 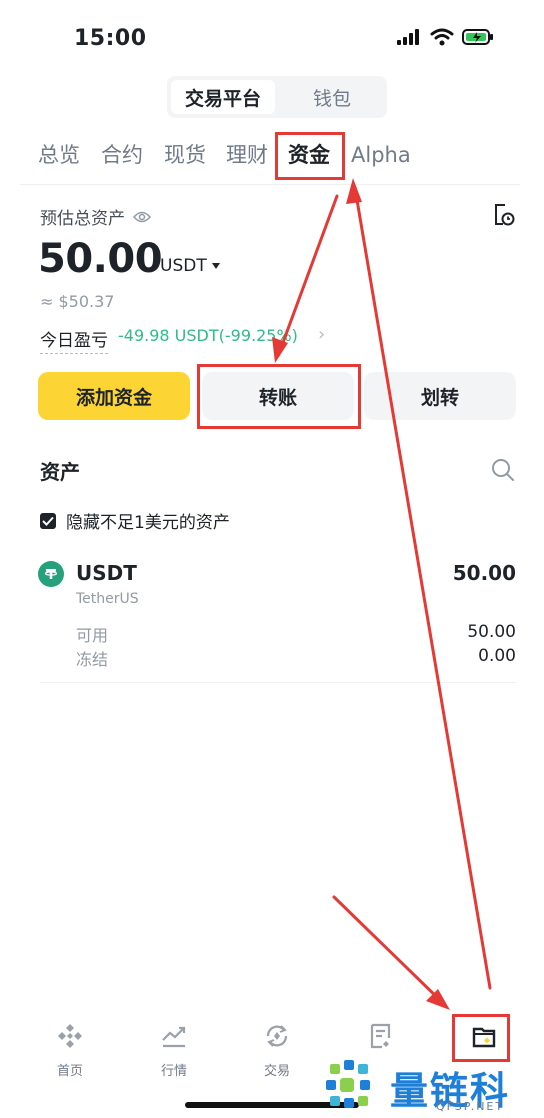 What do you see at coordinates (348, 1084) in the screenshot?
I see `watermark-logo-icon` at bounding box center [348, 1084].